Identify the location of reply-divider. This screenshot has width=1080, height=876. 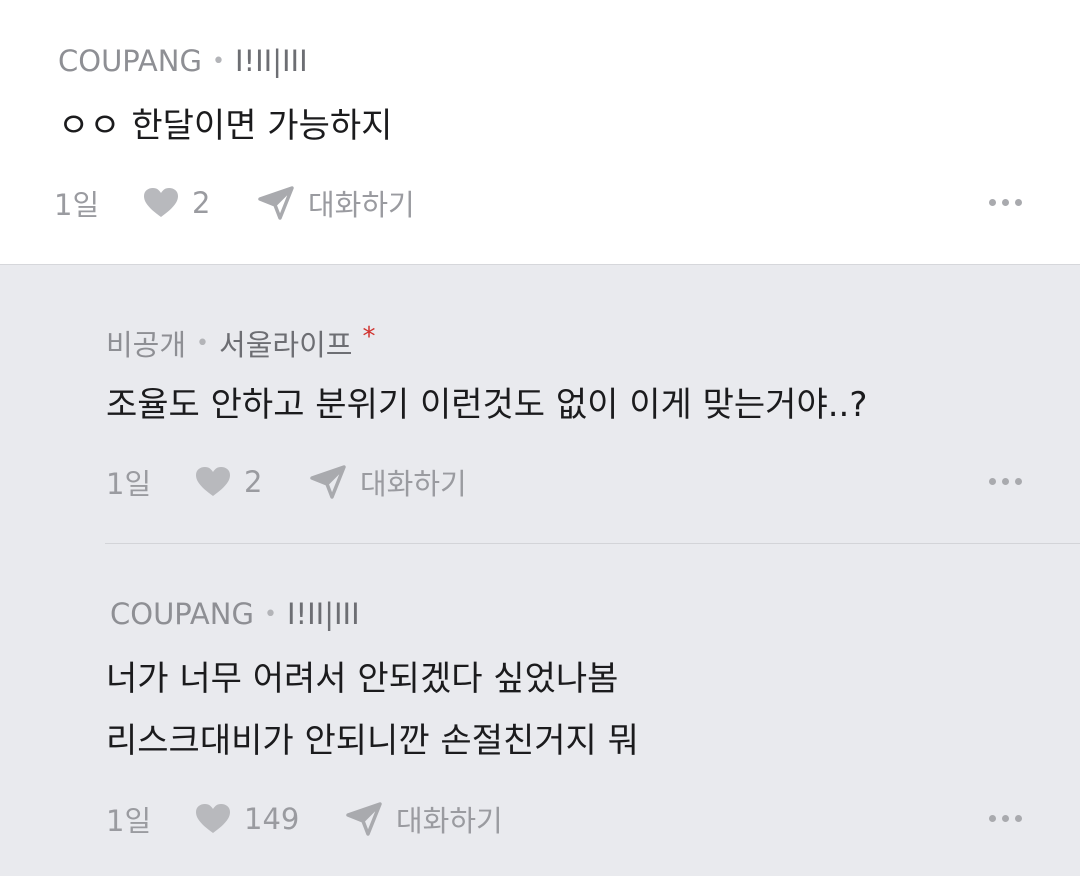
(592, 543).